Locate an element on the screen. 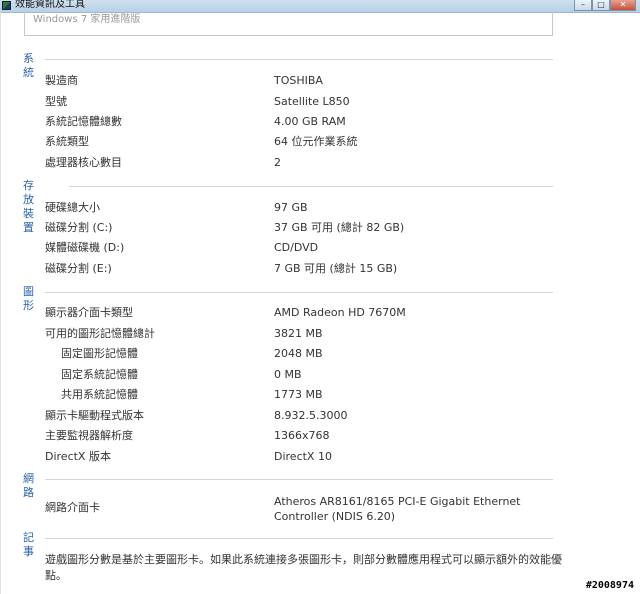 The image size is (640, 594). info-row-display-adapter: 顯示器介面卡類型 AMD Radeon HD 7670M is located at coordinates (280, 313).